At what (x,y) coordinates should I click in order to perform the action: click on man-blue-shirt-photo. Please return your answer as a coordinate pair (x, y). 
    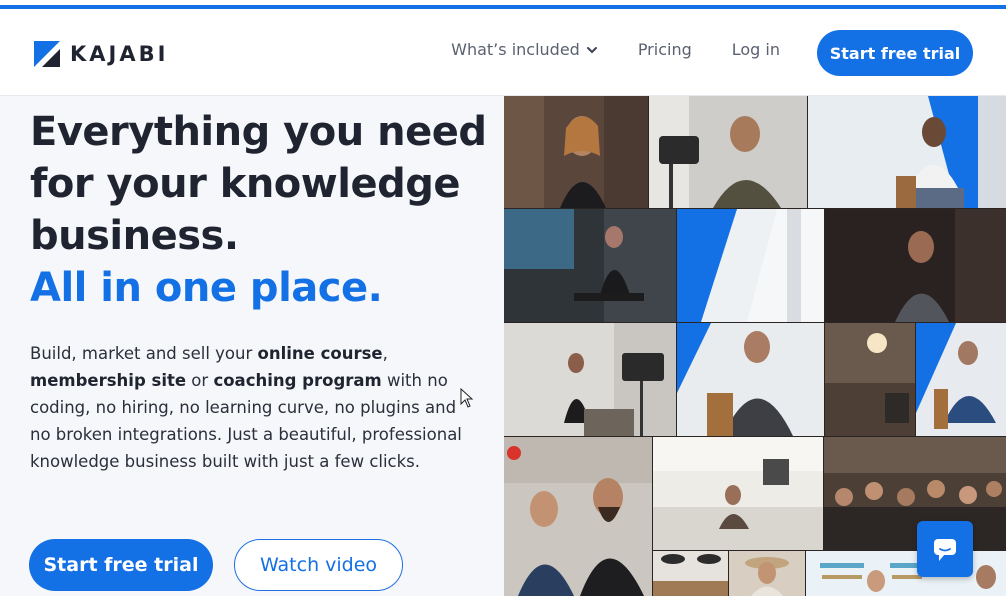
    Looking at the image, I should click on (961, 379).